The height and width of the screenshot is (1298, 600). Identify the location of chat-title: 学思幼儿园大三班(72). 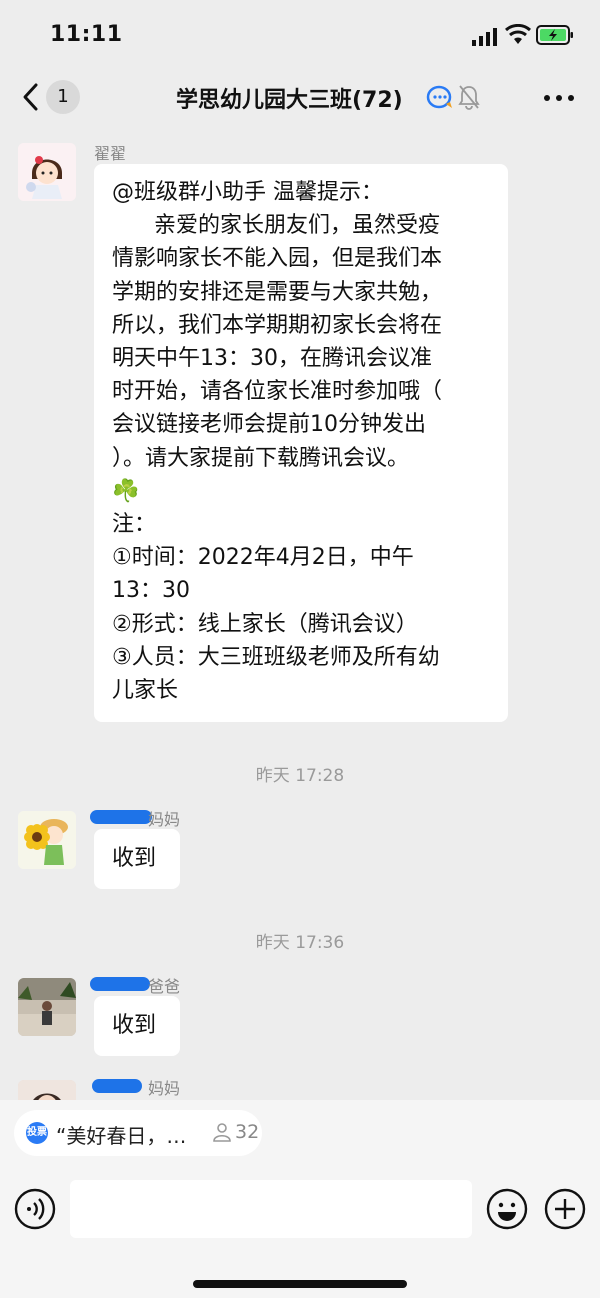
(289, 100).